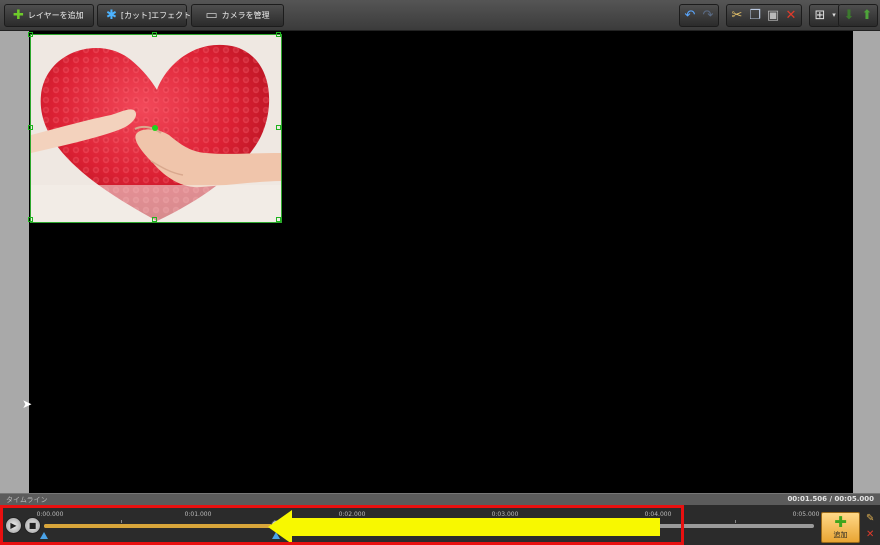 This screenshot has height=545, width=880. Describe the element at coordinates (440, 499) in the screenshot. I see `timeline-status-bar: タイムライン 00:01.506 / 00:05.000` at that location.